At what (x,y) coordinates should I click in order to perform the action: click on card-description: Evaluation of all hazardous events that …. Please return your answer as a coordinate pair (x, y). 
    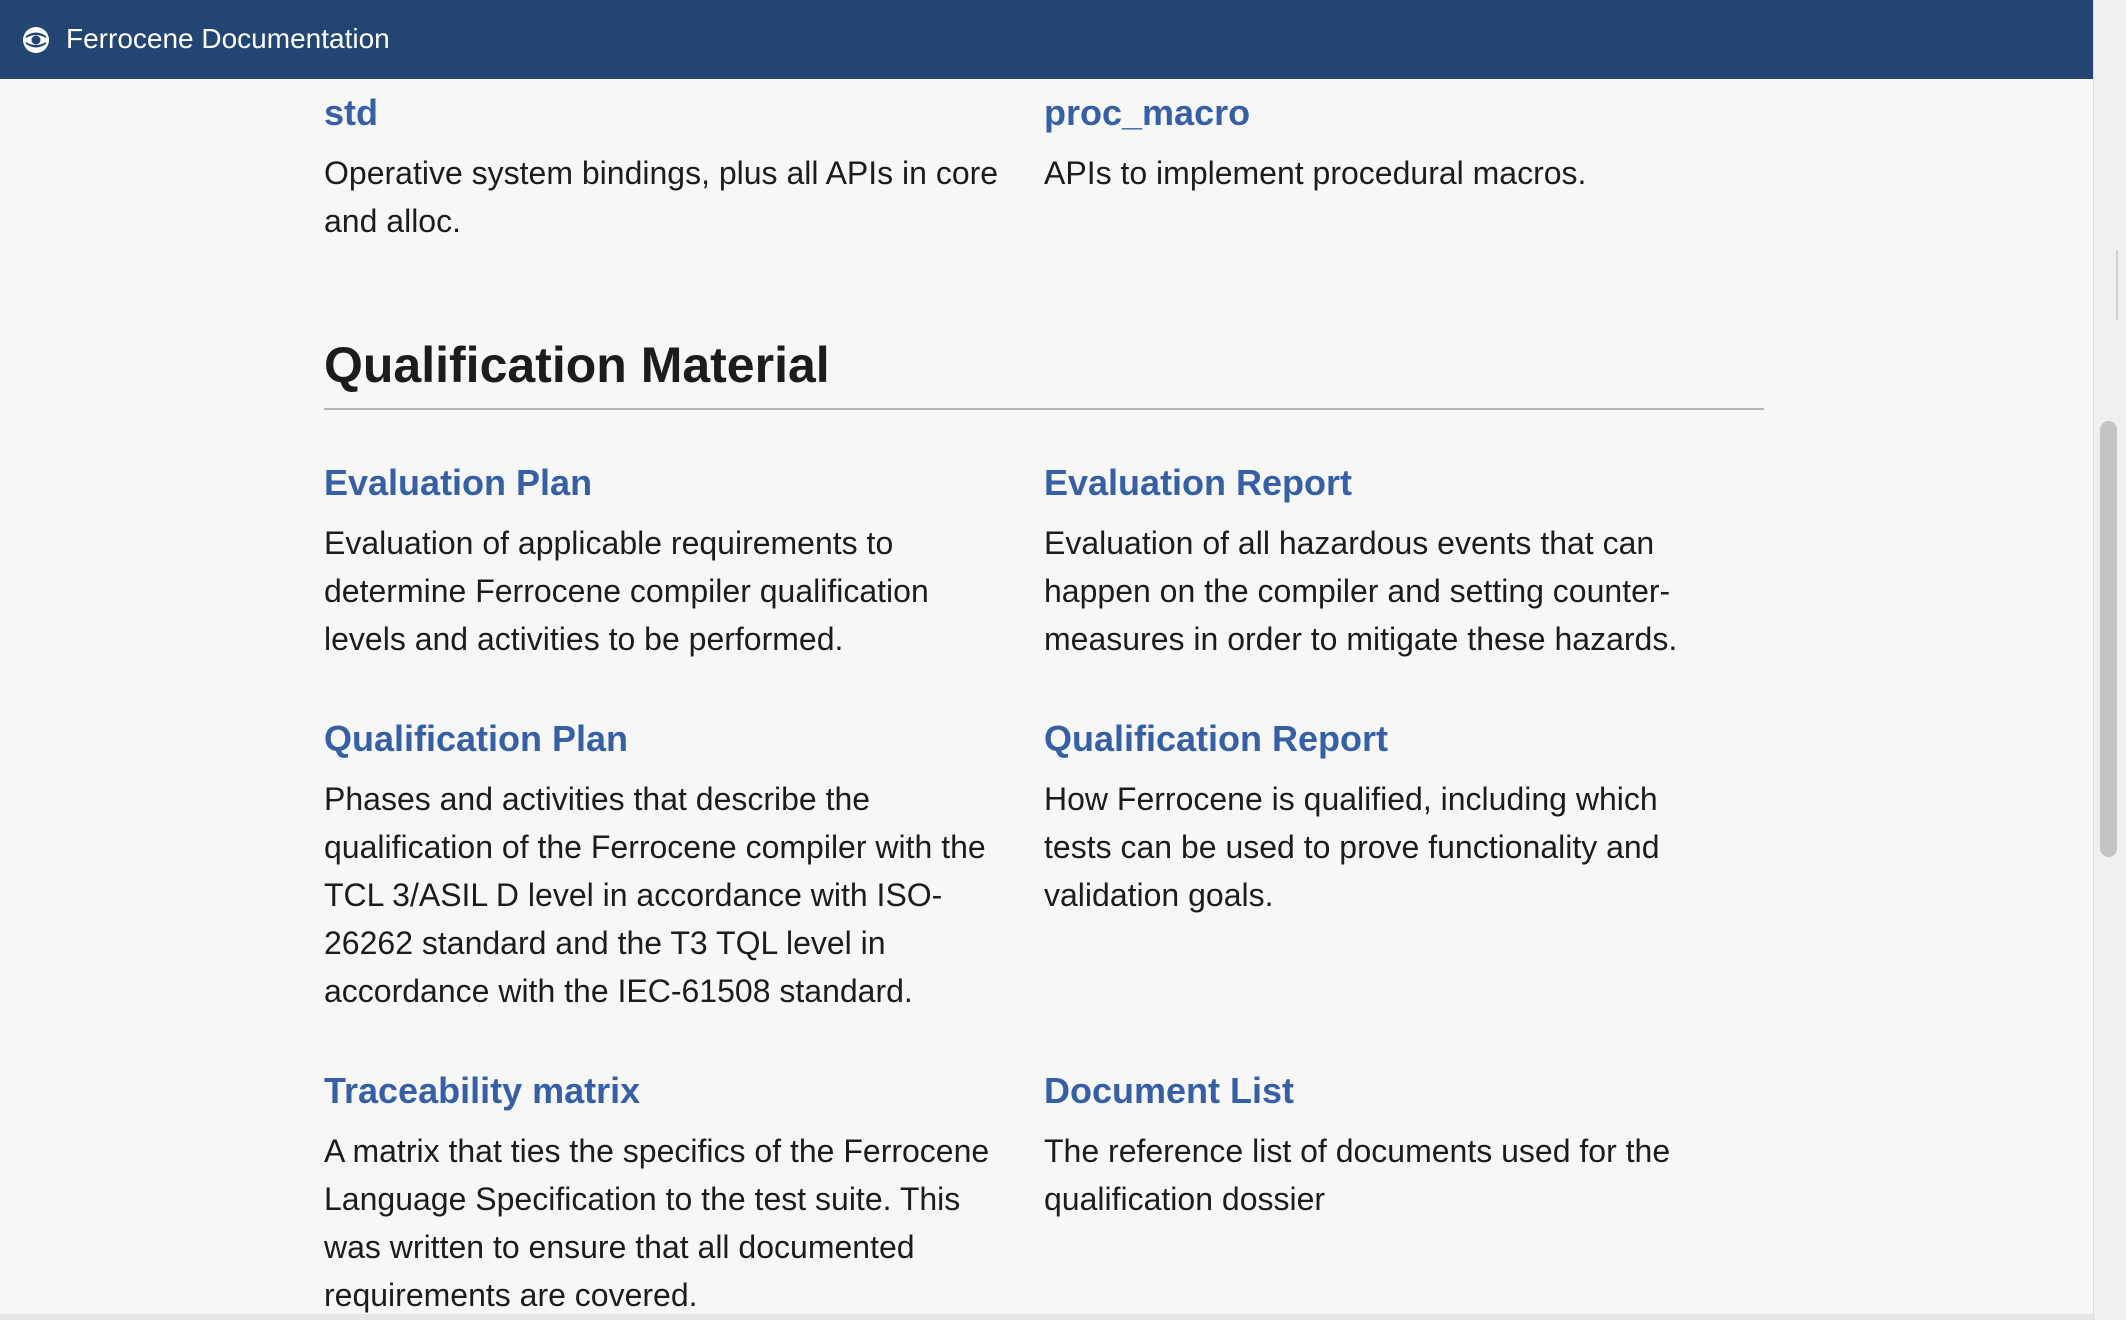
    Looking at the image, I should click on (1361, 591).